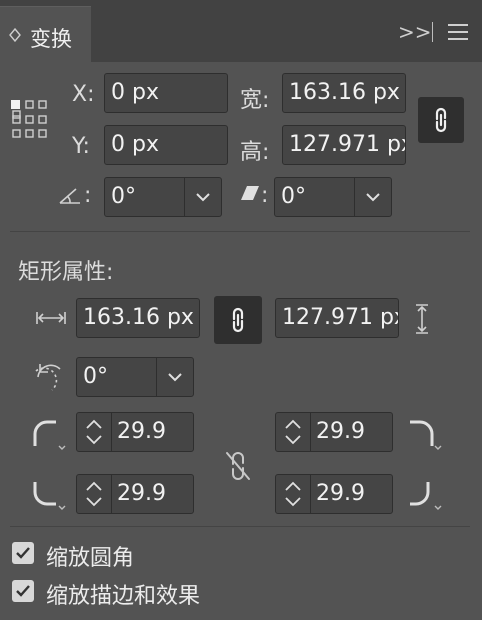  I want to click on constrain-proportions-button, so click(441, 120).